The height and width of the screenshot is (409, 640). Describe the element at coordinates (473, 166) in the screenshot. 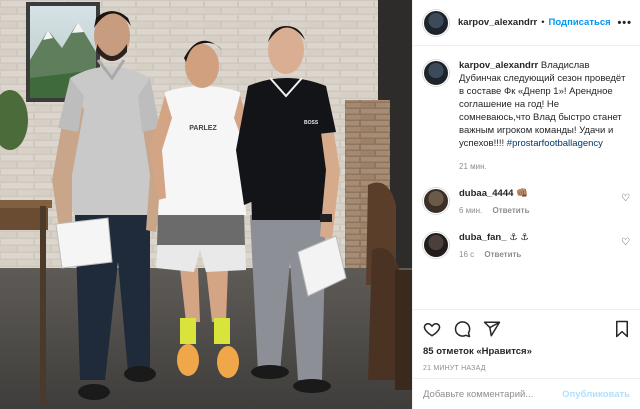

I see `caption-time: 21 мин.` at that location.